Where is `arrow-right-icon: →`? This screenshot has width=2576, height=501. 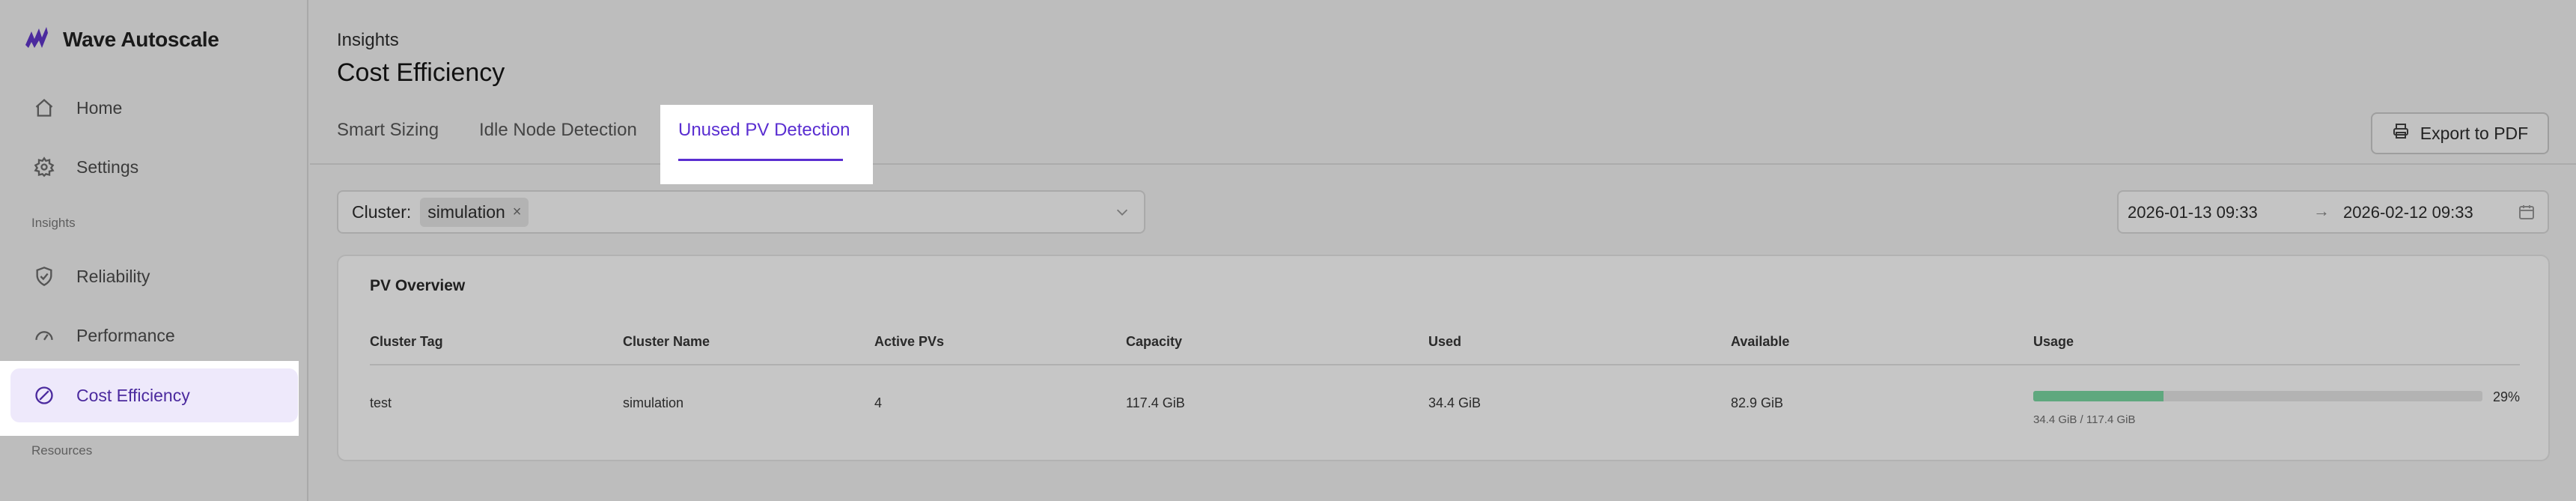 arrow-right-icon: → is located at coordinates (2321, 210).